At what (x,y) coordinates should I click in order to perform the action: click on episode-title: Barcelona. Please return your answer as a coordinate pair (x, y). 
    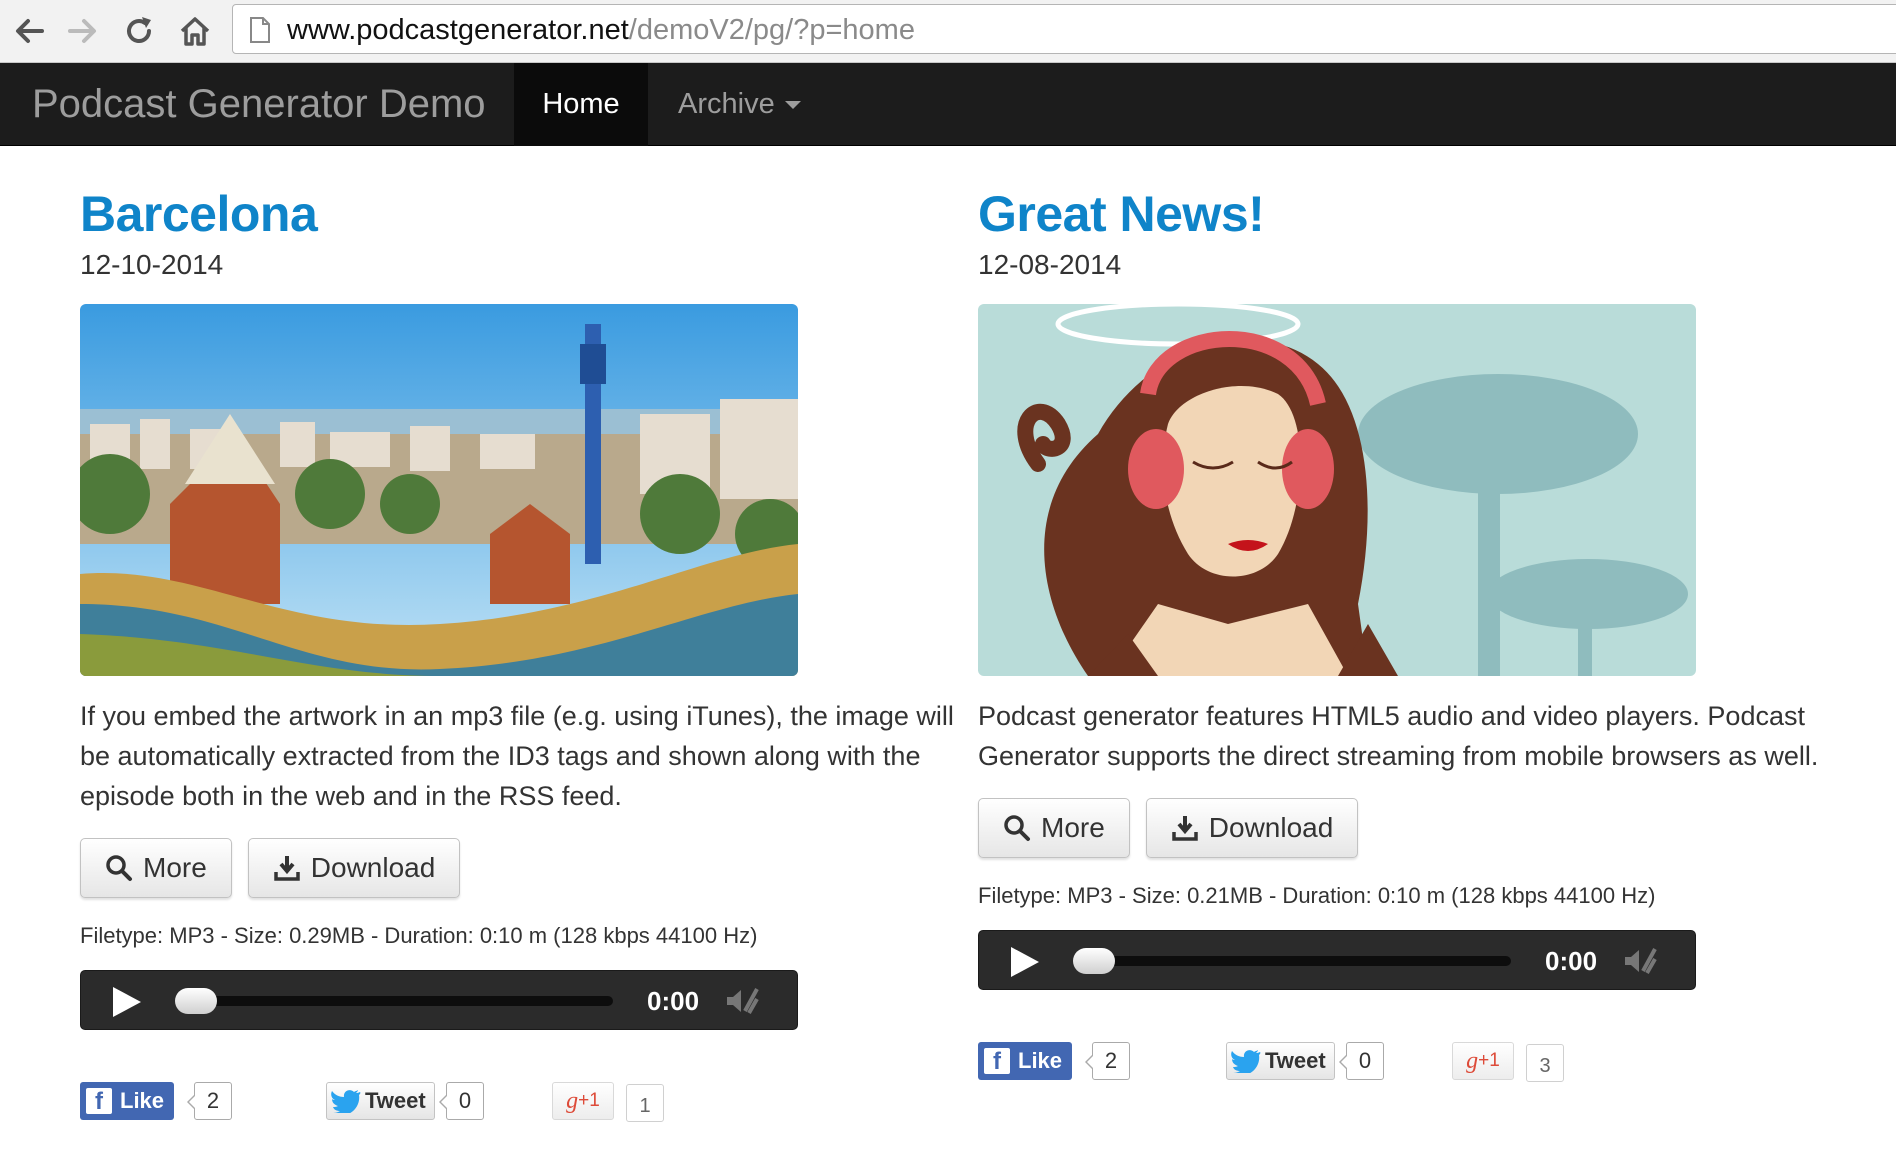
    Looking at the image, I should click on (525, 214).